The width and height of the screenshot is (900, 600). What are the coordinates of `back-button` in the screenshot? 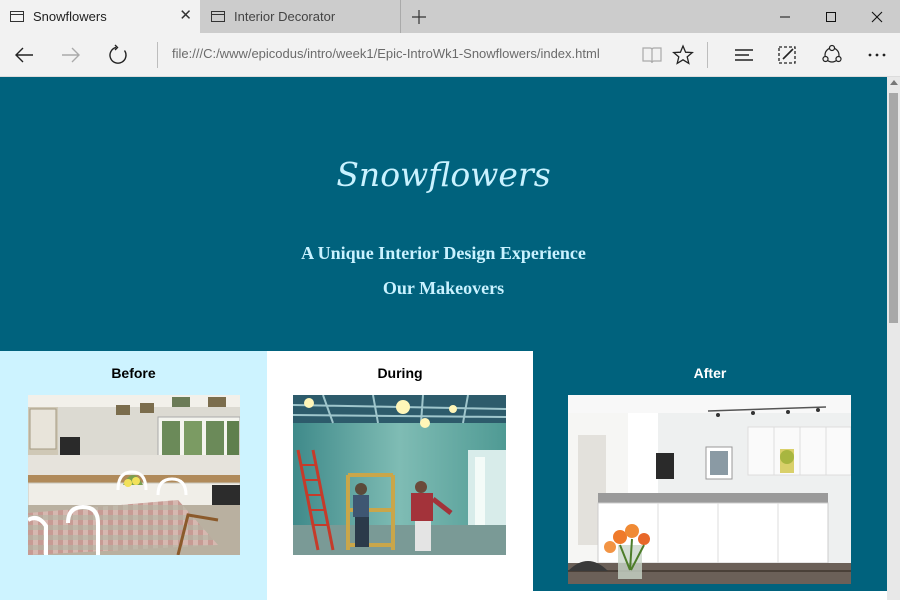 It's located at (24, 55).